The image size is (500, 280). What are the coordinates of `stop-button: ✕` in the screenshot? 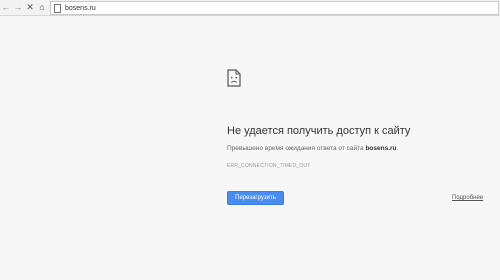 It's located at (30, 8).